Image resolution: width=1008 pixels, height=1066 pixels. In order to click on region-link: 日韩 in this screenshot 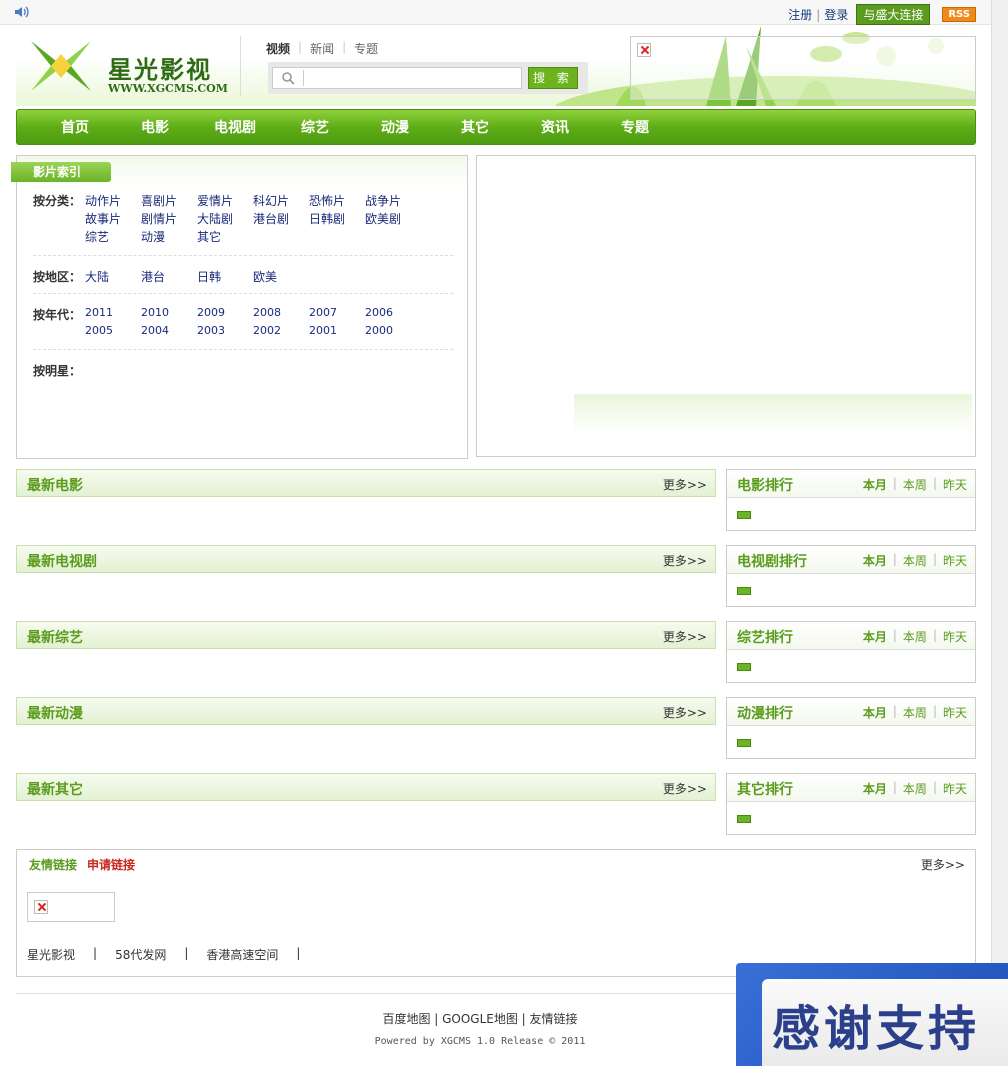, I will do `click(225, 277)`.